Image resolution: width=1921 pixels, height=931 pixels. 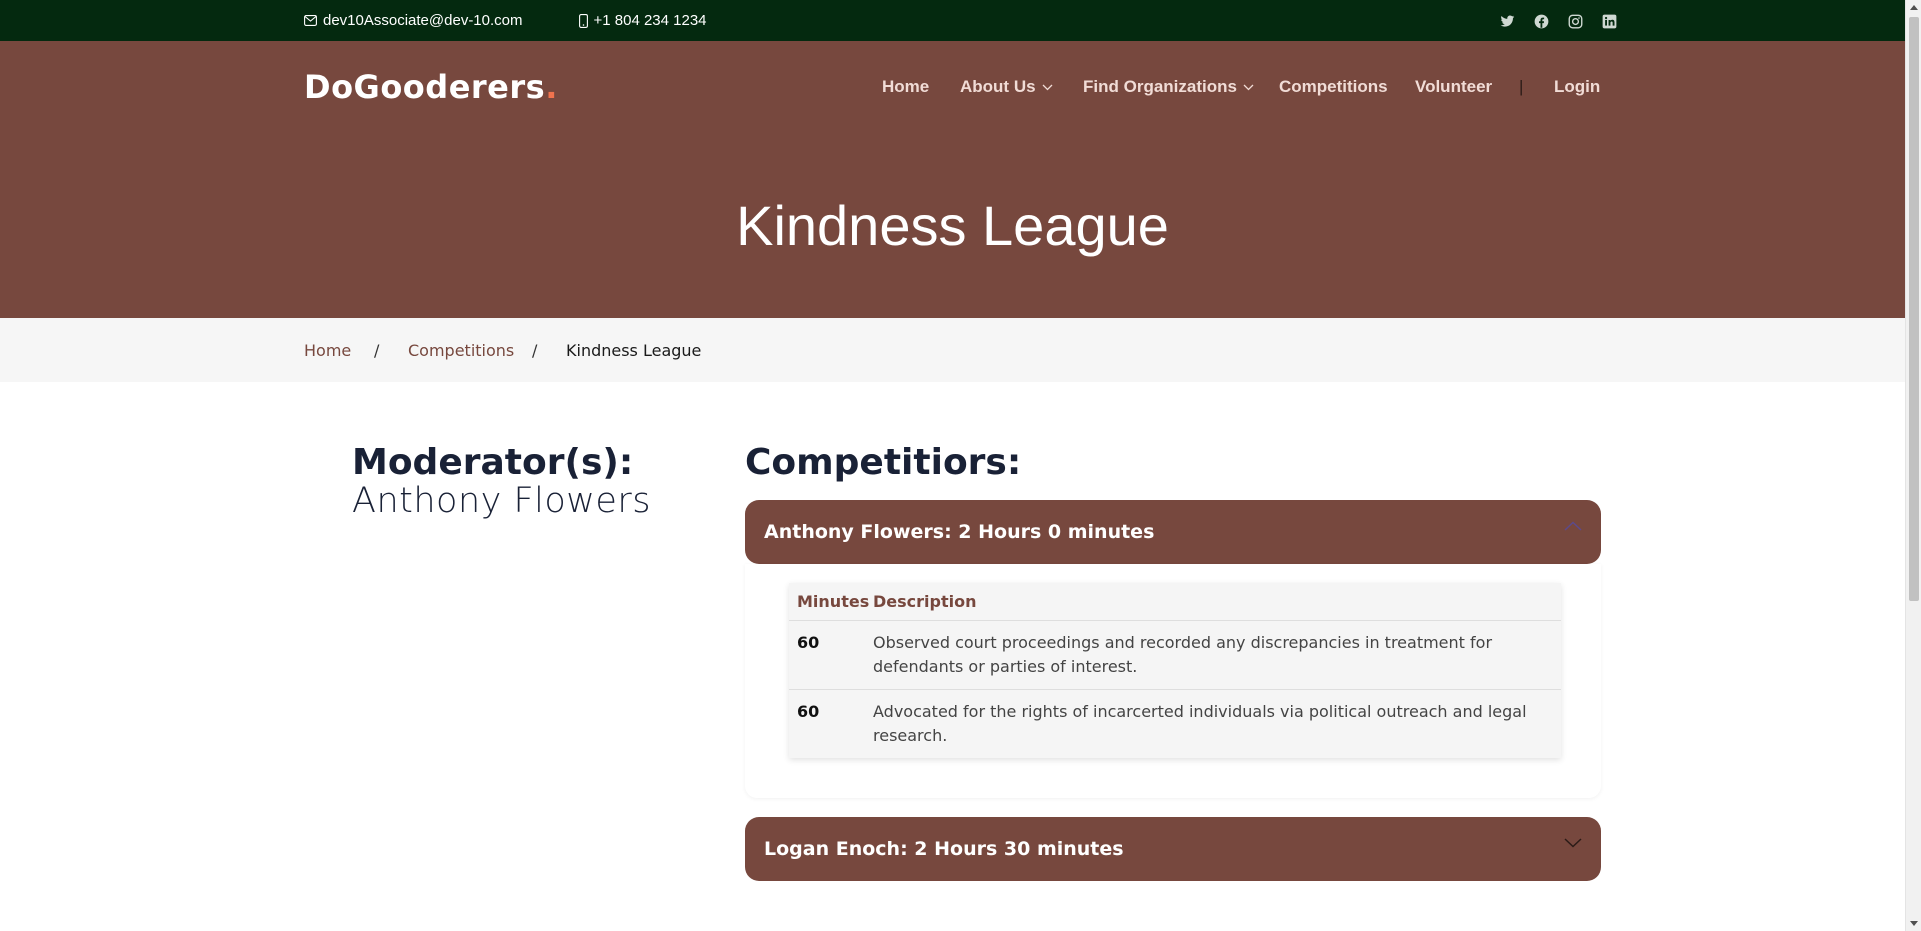 I want to click on nav-home: Home, so click(x=905, y=87).